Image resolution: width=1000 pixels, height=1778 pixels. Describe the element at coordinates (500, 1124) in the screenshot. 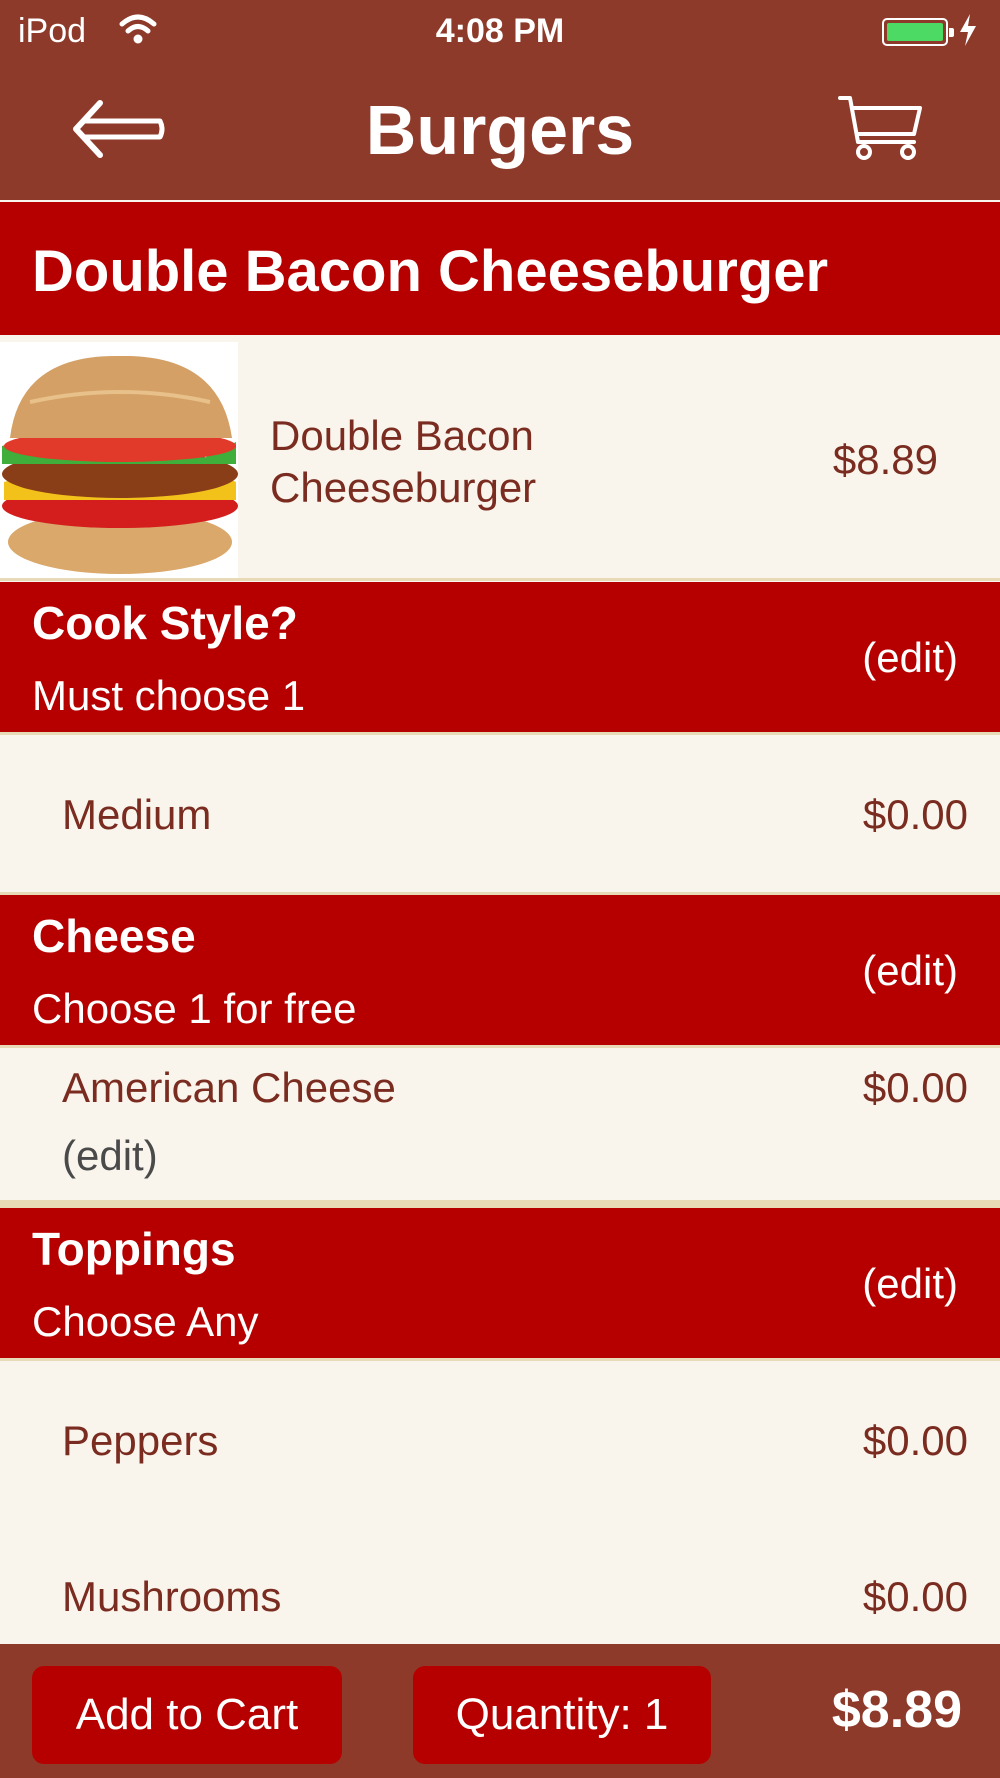

I see `option-row-american-cheese: American Cheese $0.00 (edit)` at that location.